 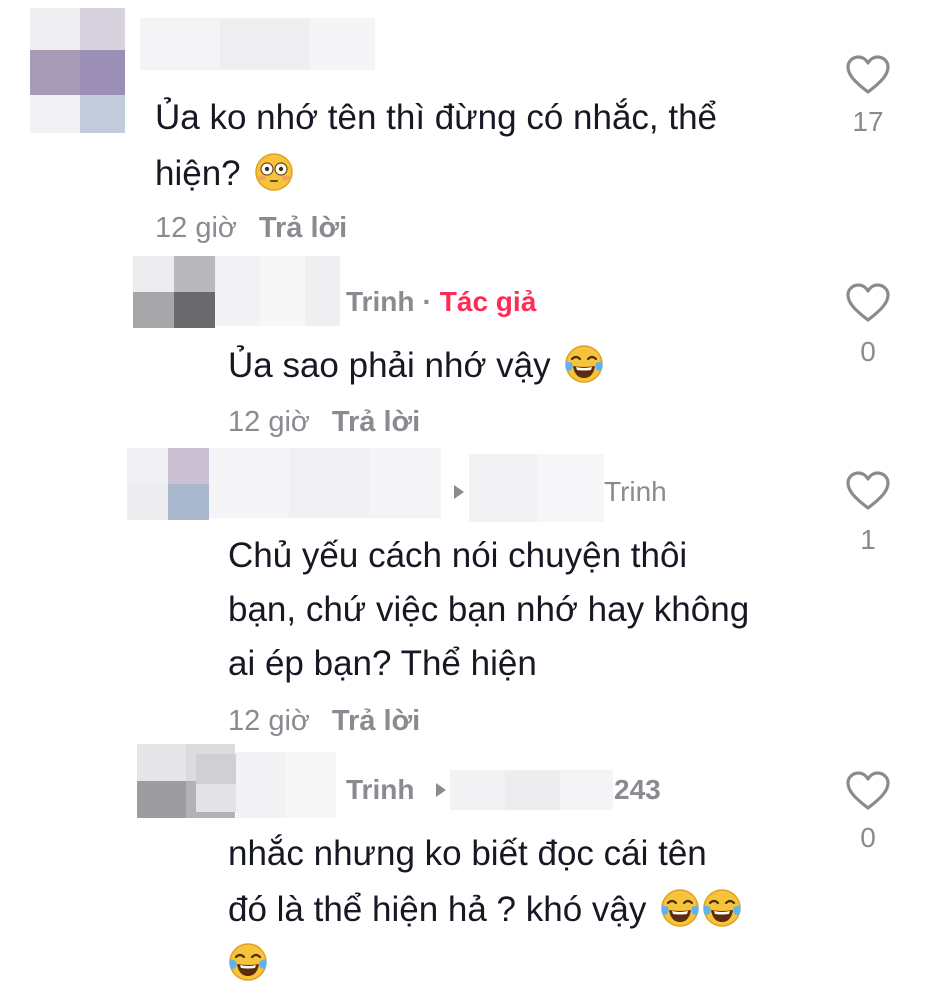 I want to click on comment-text-line-2: bạn, chứ việc bạn nhớ hay không, so click(x=489, y=609).